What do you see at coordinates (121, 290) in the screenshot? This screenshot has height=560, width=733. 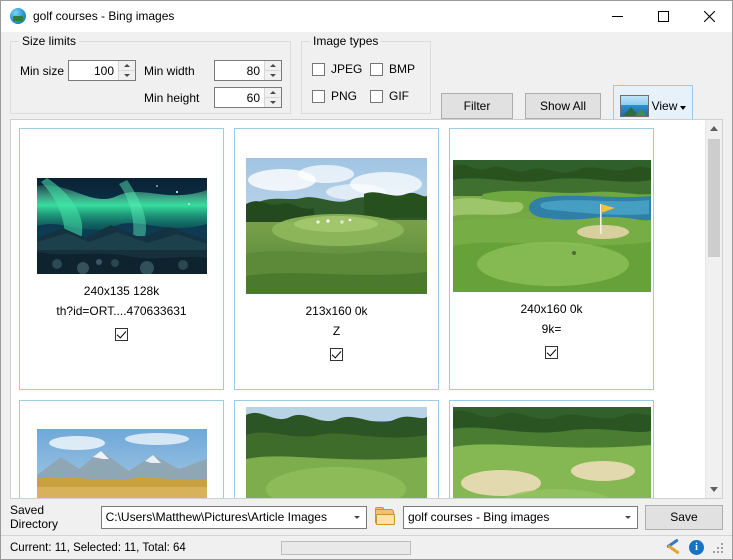 I see `thumbnail-caption-line1: 240x135 128k` at bounding box center [121, 290].